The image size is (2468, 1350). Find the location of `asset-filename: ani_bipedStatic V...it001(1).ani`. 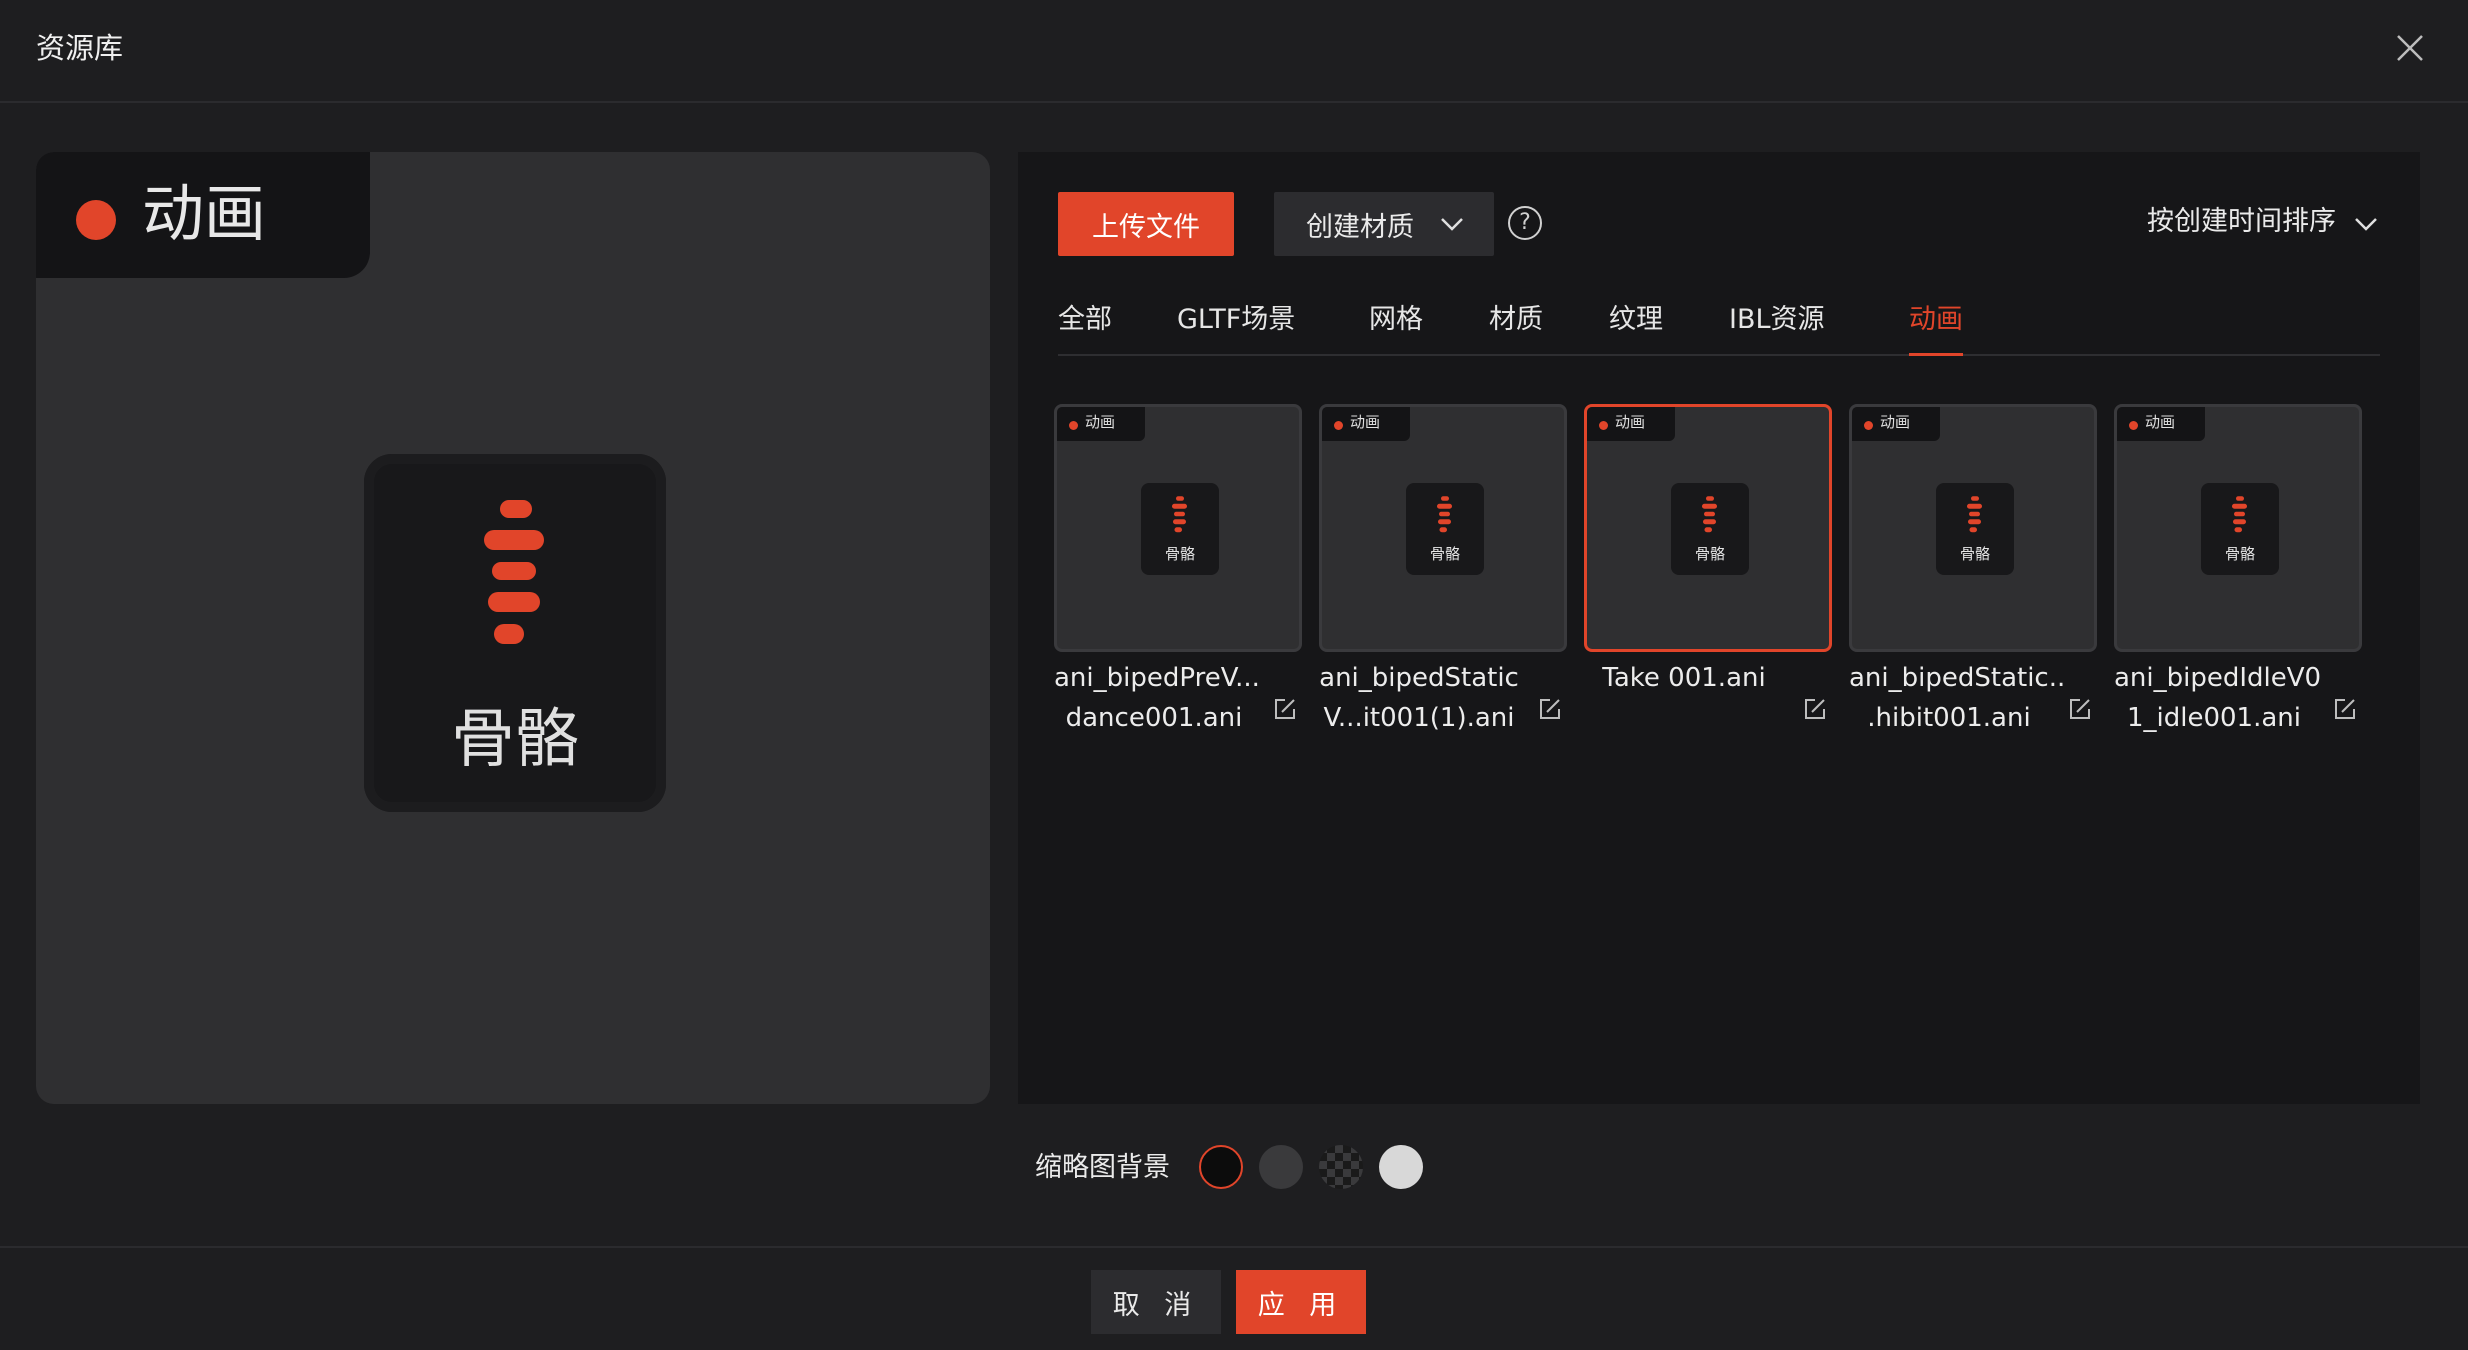

asset-filename: ani_bipedStatic V...it001(1).ani is located at coordinates (1419, 698).